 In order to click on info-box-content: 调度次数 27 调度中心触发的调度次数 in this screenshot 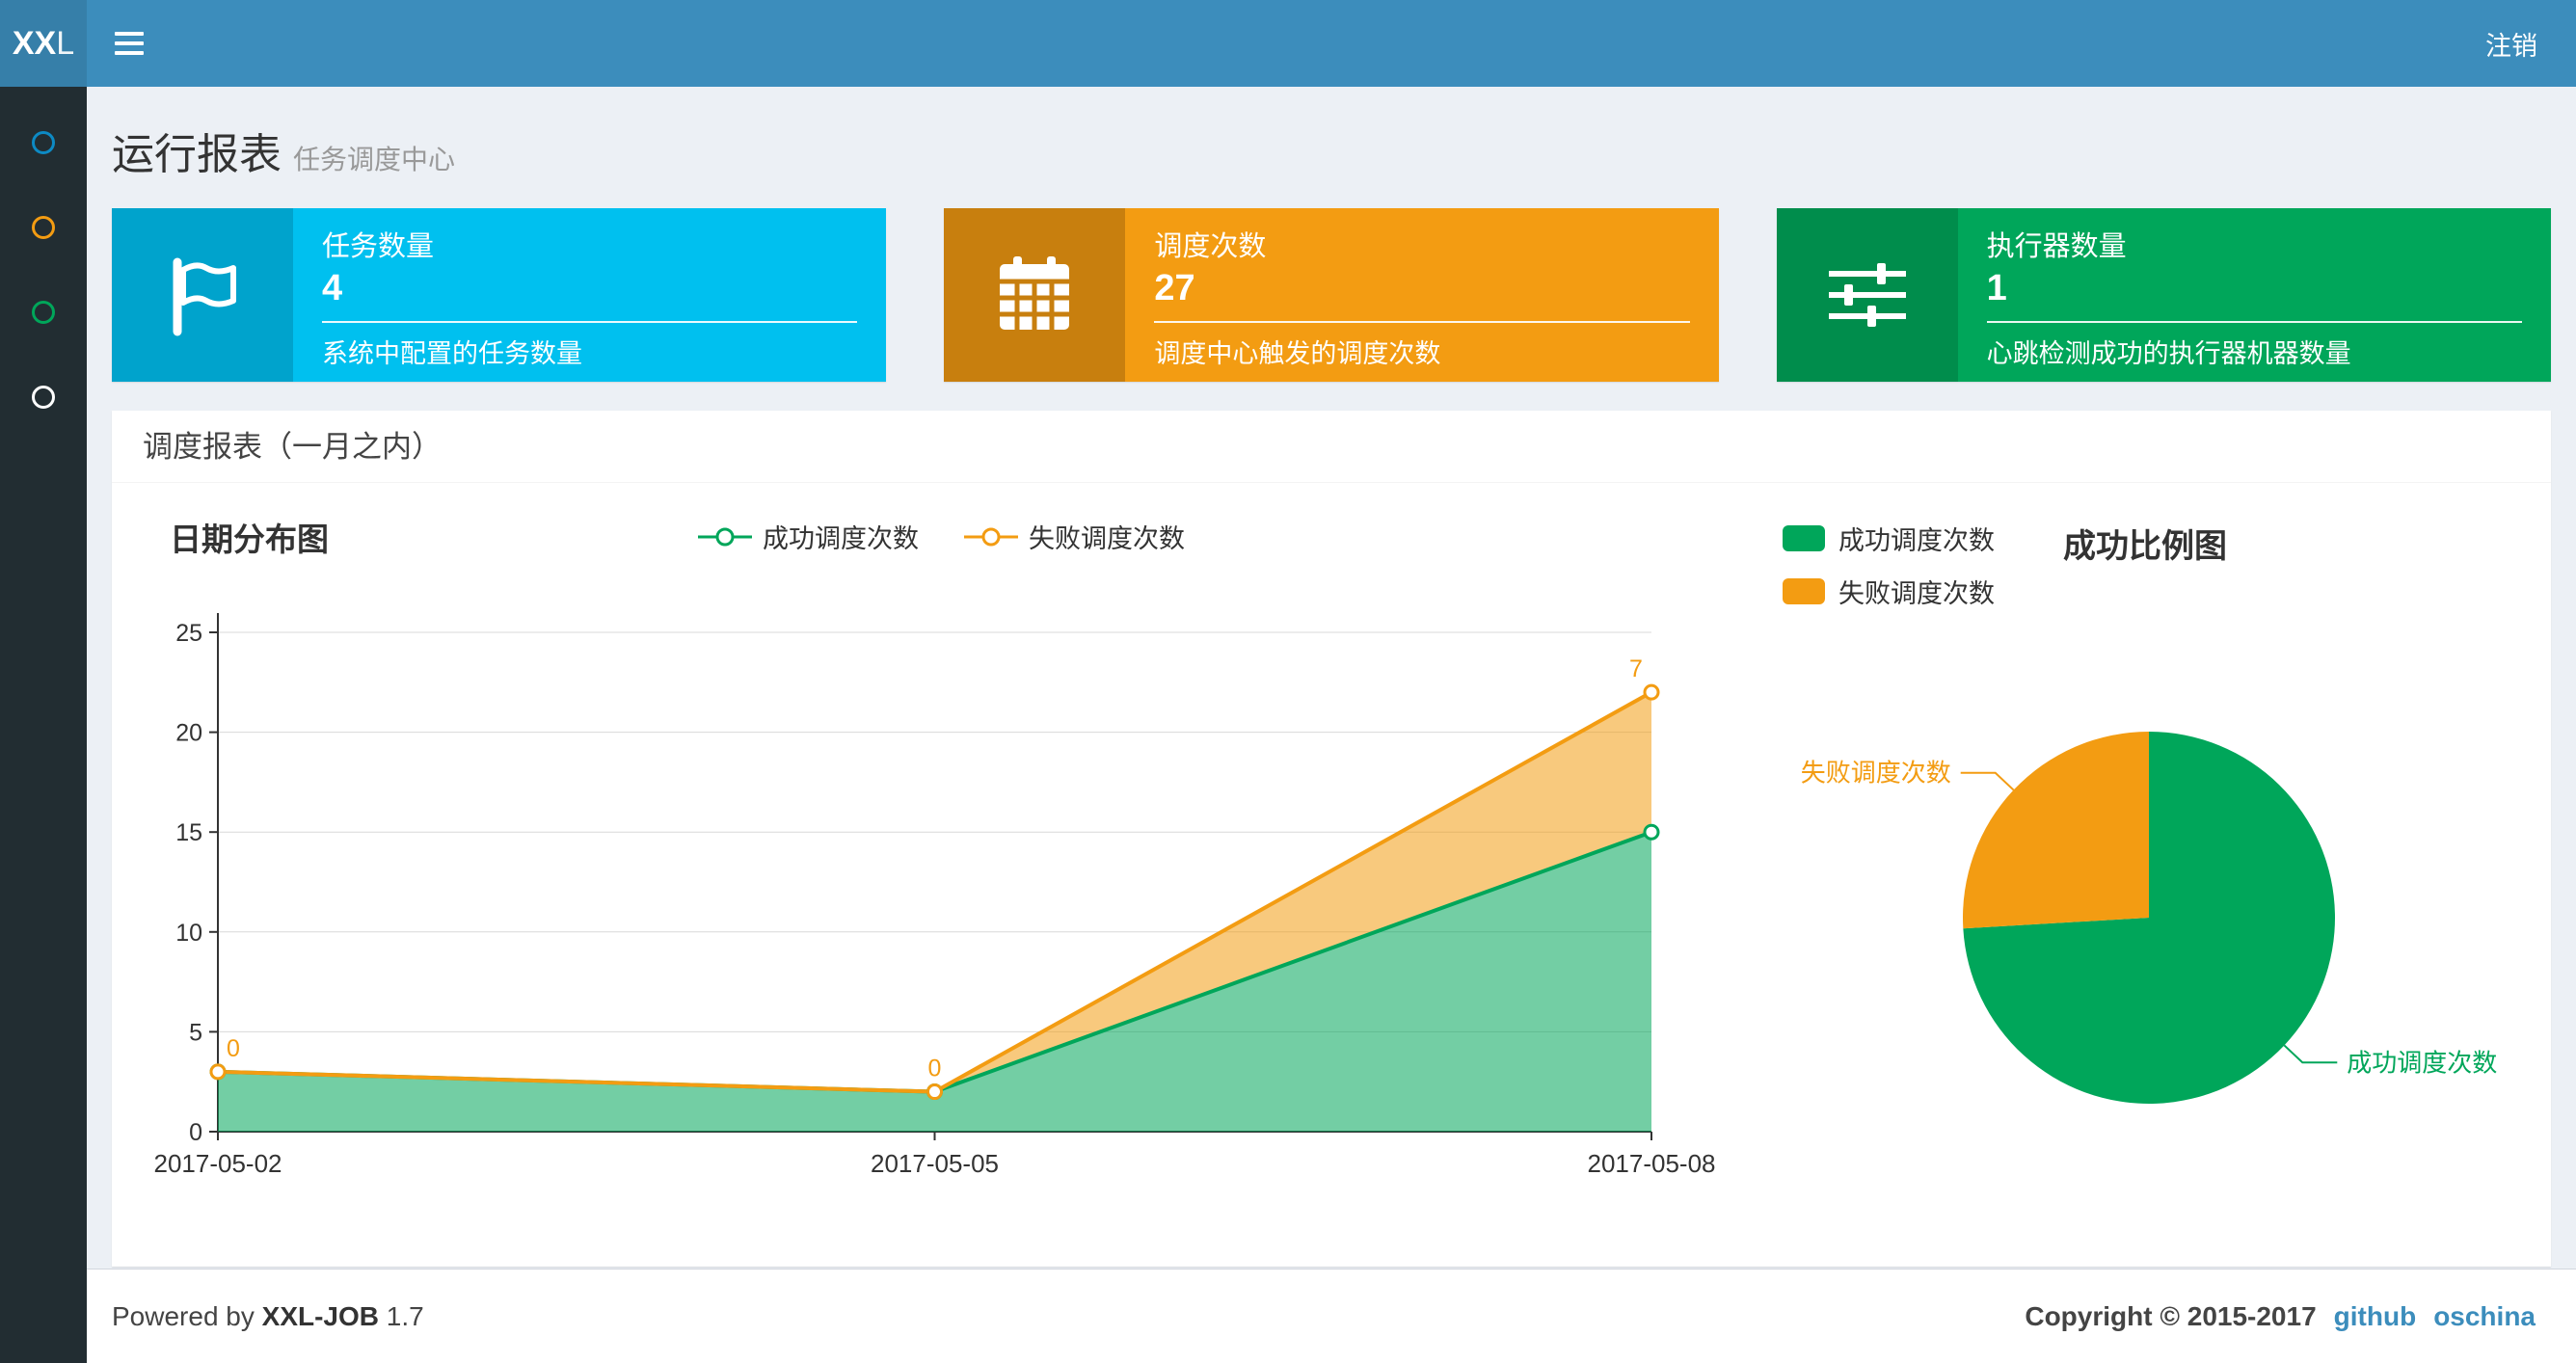, I will do `click(1422, 295)`.